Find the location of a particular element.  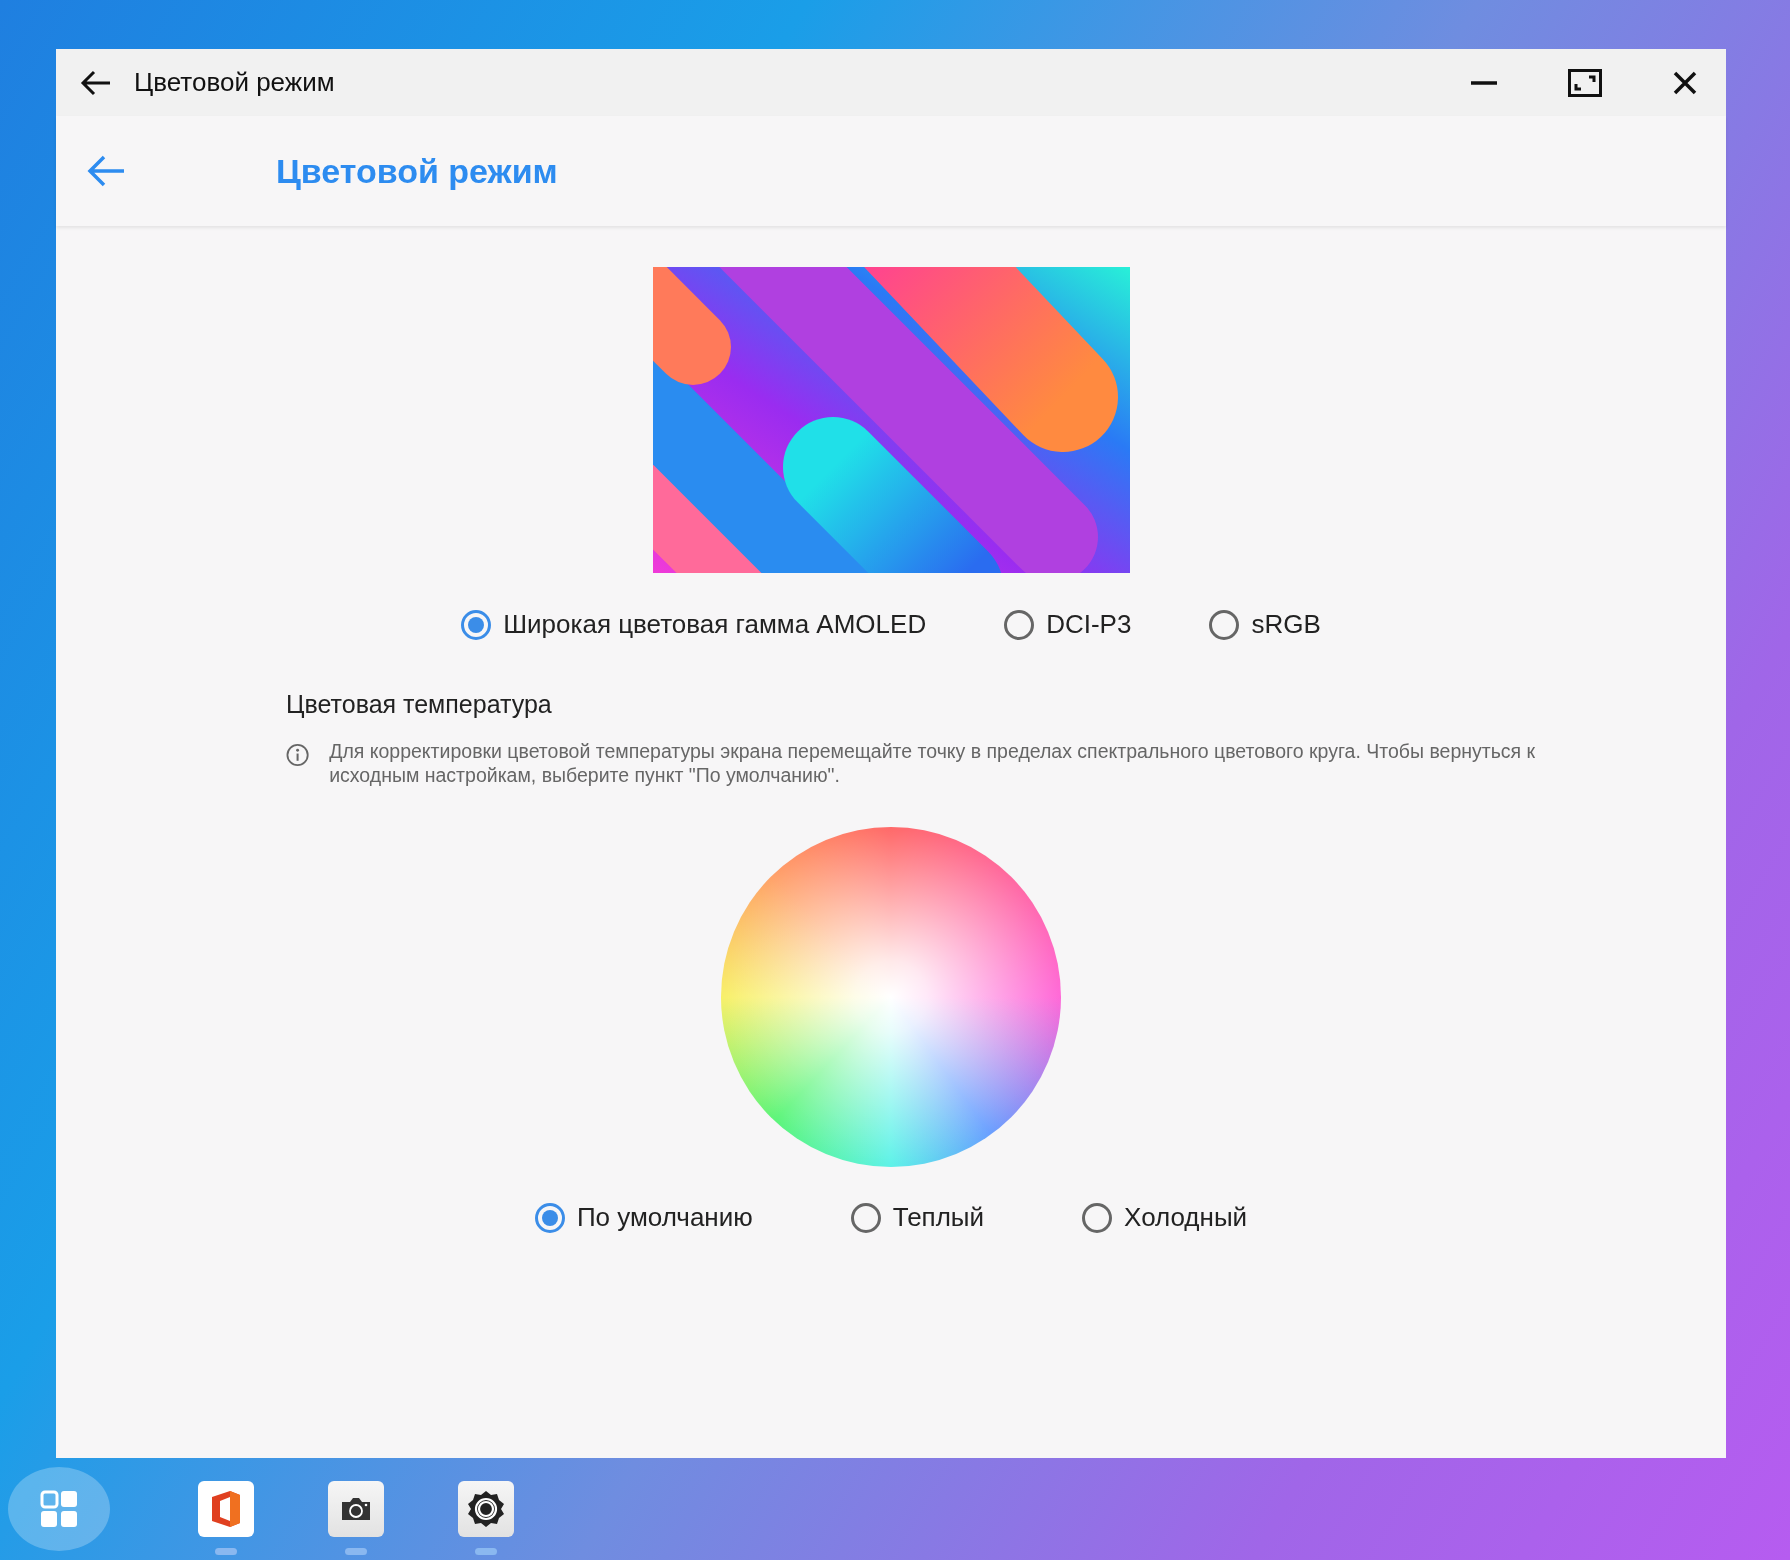

back-arrow-icon is located at coordinates (96, 82).